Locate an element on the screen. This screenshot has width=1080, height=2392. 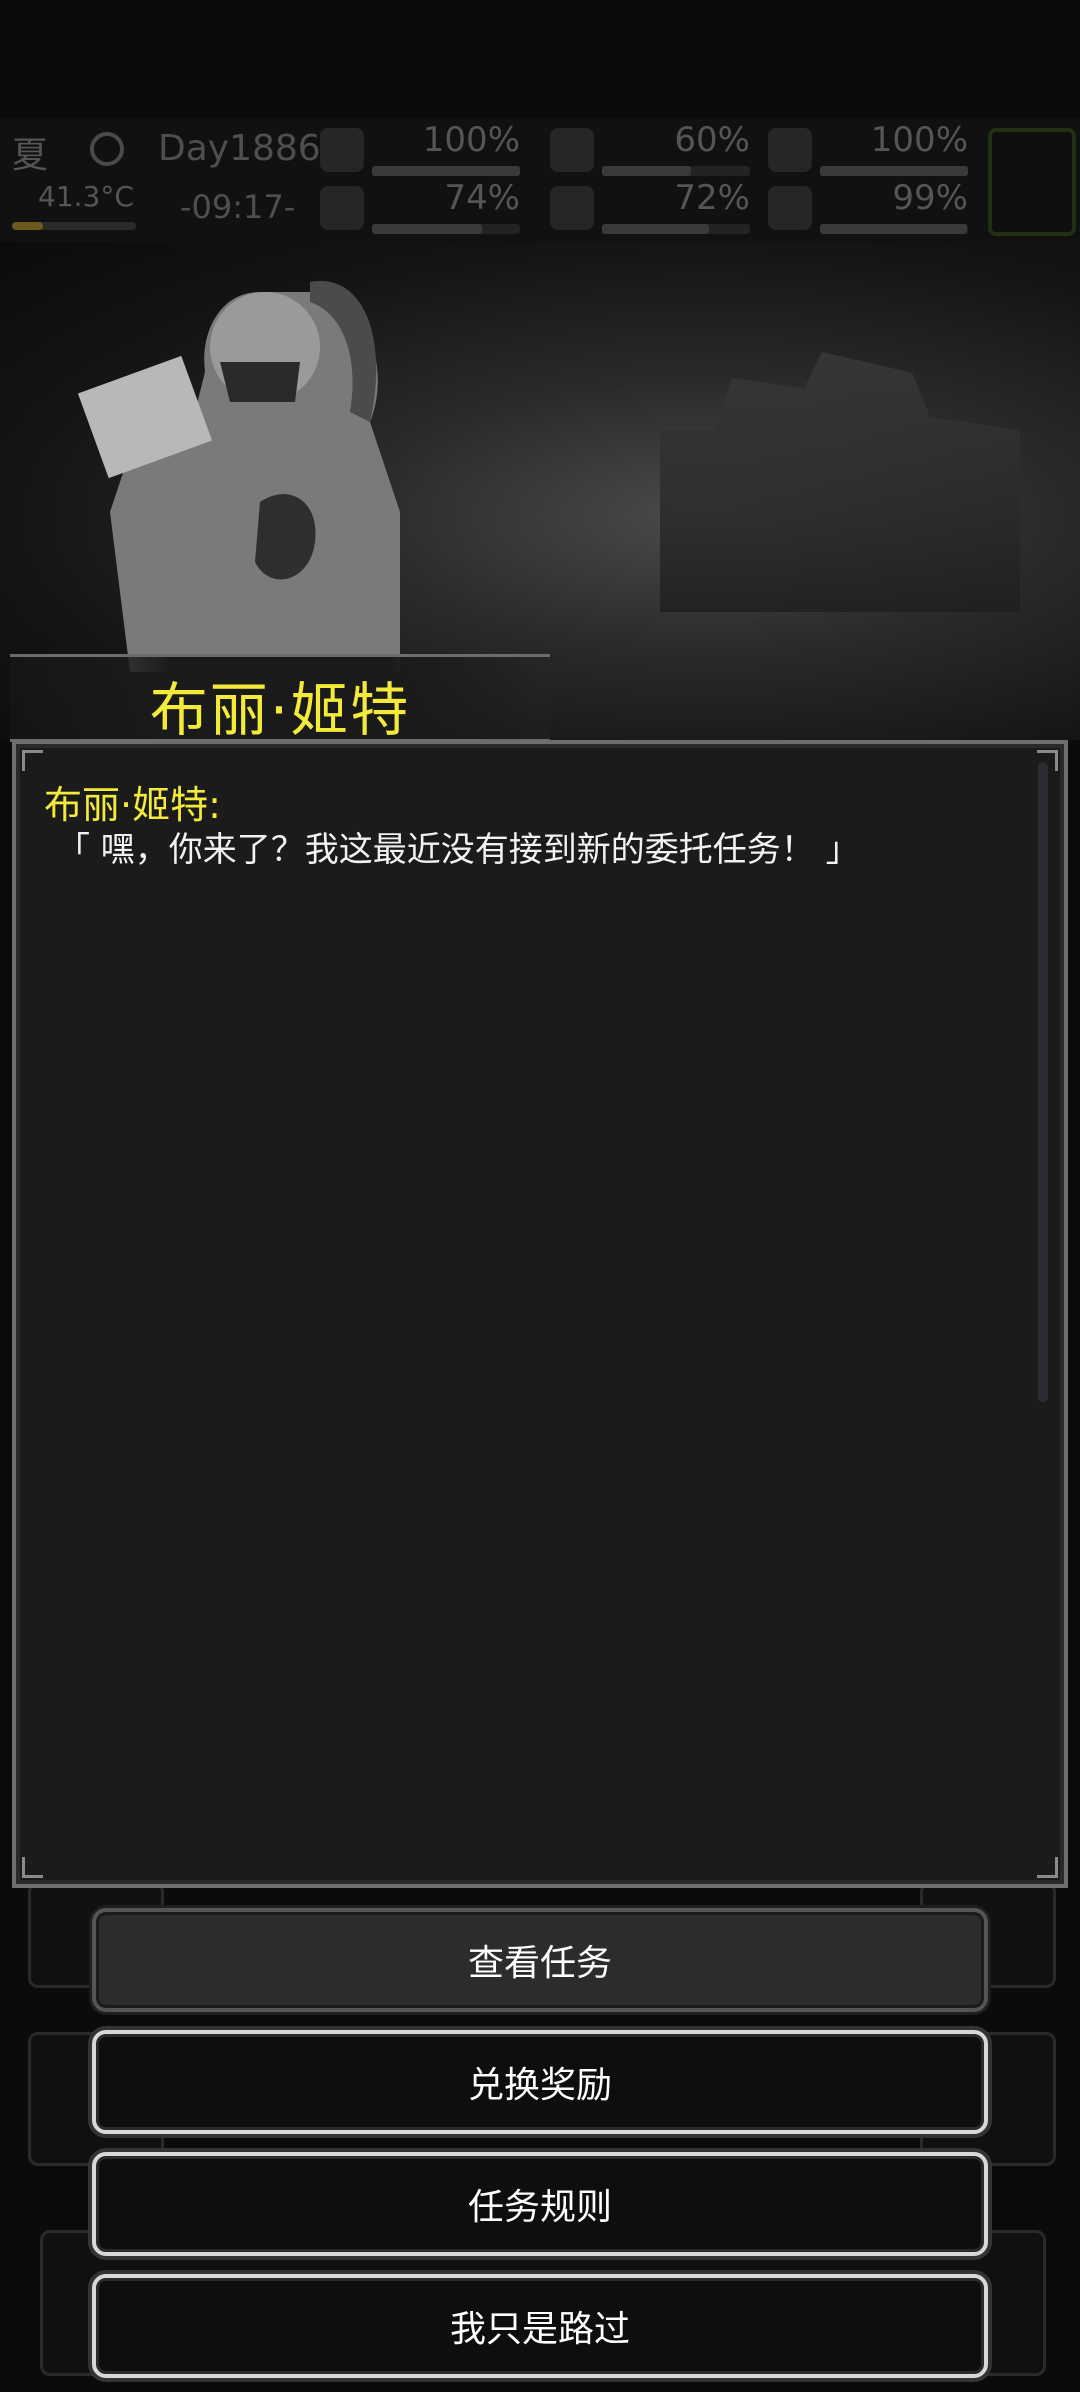
day-counter: Day1886 is located at coordinates (239, 148).